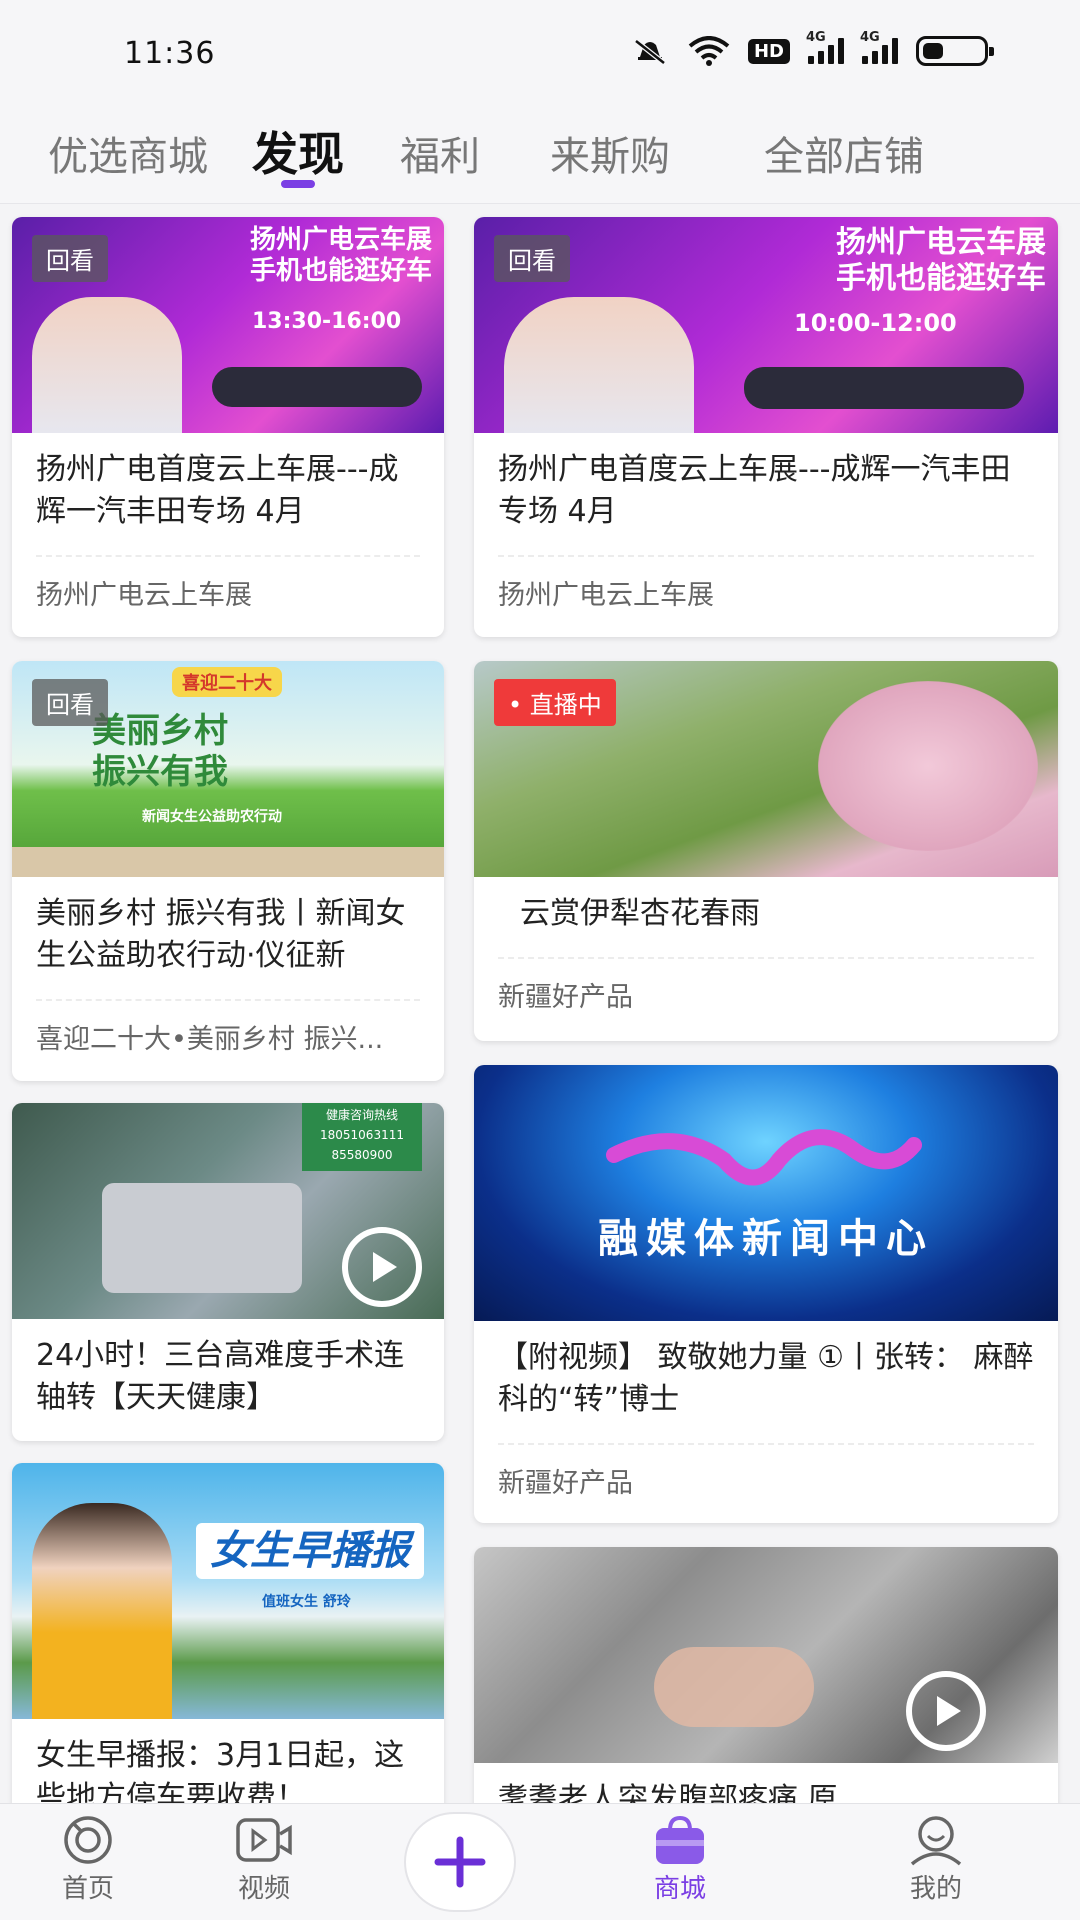 This screenshot has height=1920, width=1080. What do you see at coordinates (220, 1376) in the screenshot?
I see `card-title: 24小时！三台高难度手术连轴转【天天健康】` at bounding box center [220, 1376].